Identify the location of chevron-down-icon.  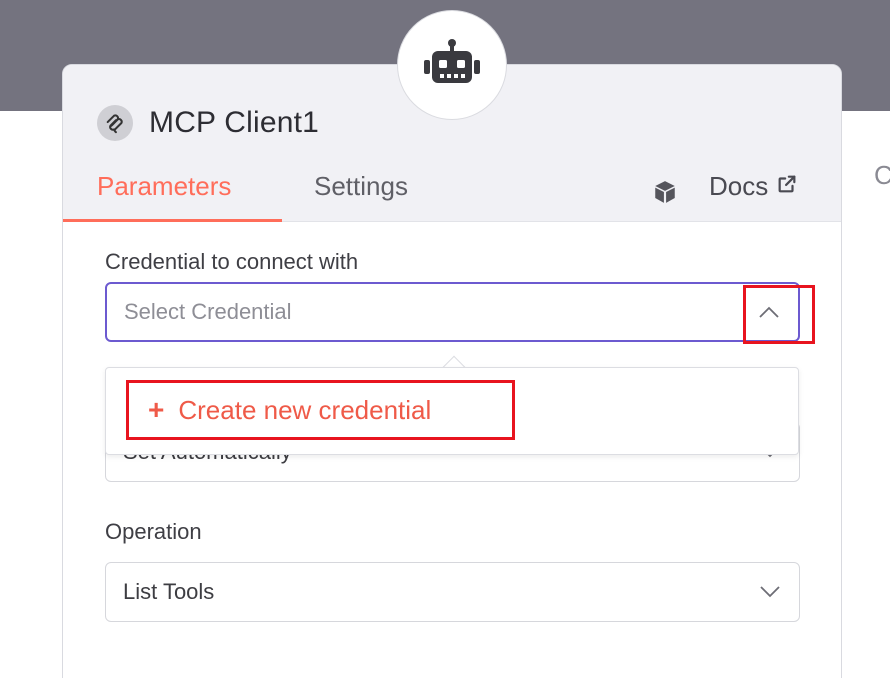
(770, 592).